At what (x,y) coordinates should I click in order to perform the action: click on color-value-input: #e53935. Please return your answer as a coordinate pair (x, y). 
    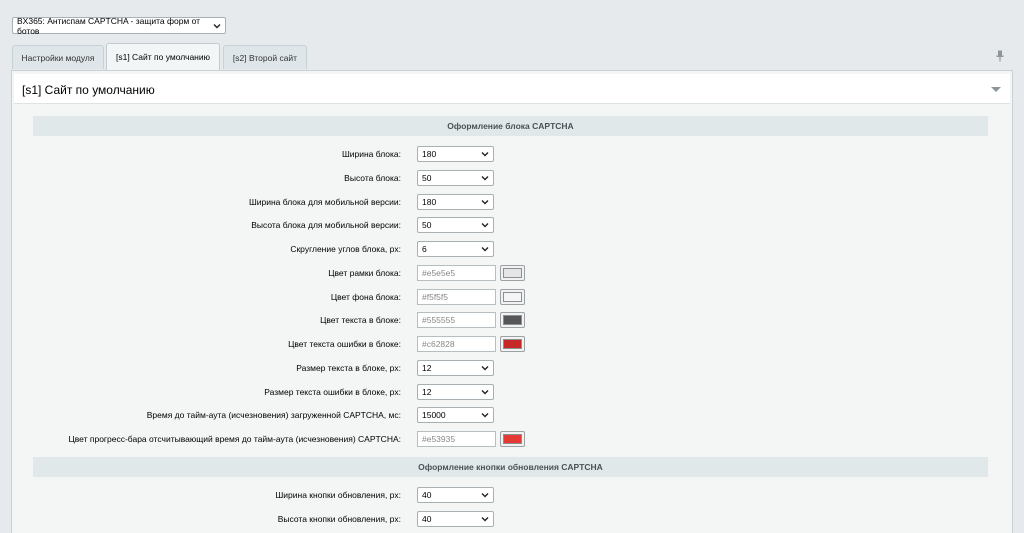
    Looking at the image, I should click on (456, 439).